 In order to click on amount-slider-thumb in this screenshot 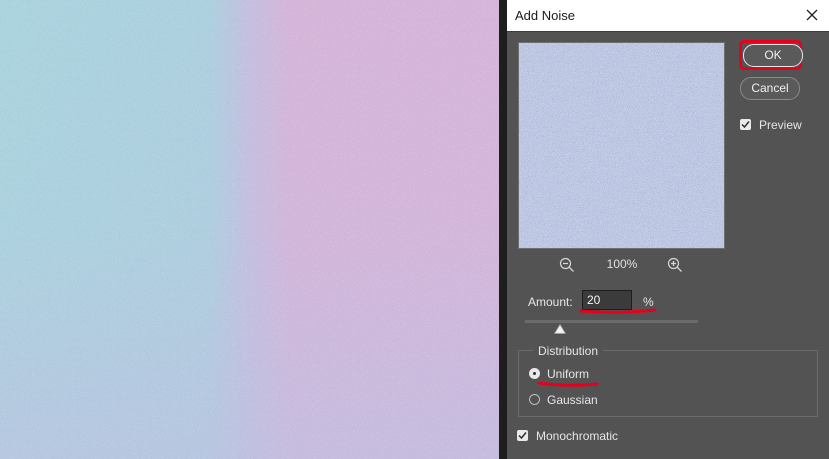, I will do `click(559, 328)`.